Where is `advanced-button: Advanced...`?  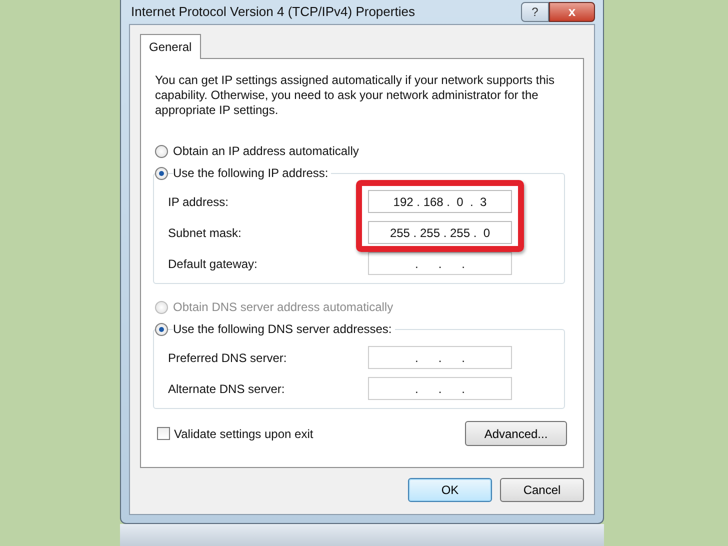 advanced-button: Advanced... is located at coordinates (516, 433).